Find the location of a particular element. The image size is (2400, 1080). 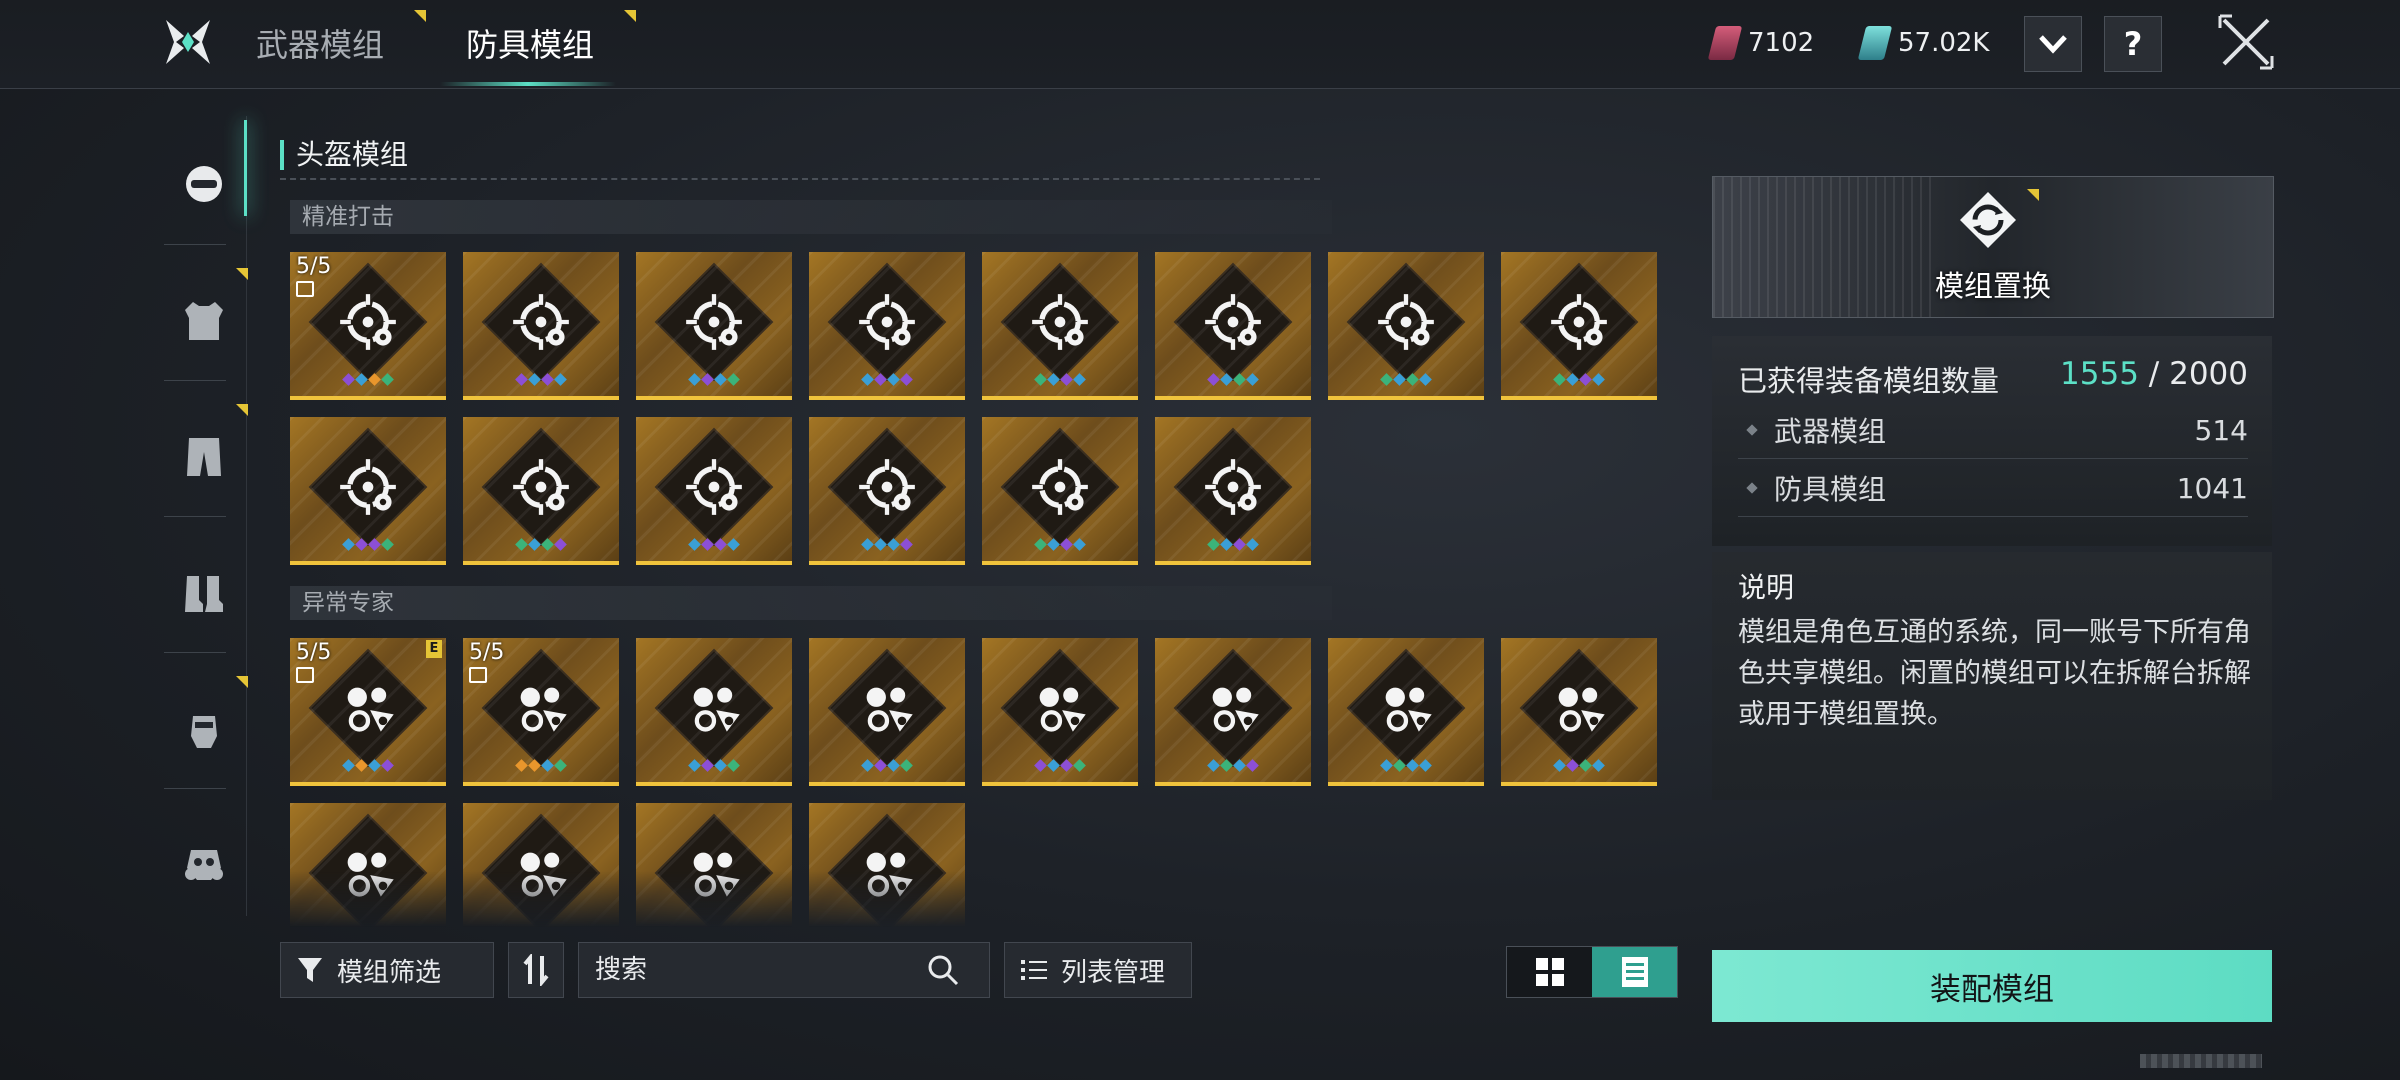

swap-cycle-icon is located at coordinates (1988, 220).